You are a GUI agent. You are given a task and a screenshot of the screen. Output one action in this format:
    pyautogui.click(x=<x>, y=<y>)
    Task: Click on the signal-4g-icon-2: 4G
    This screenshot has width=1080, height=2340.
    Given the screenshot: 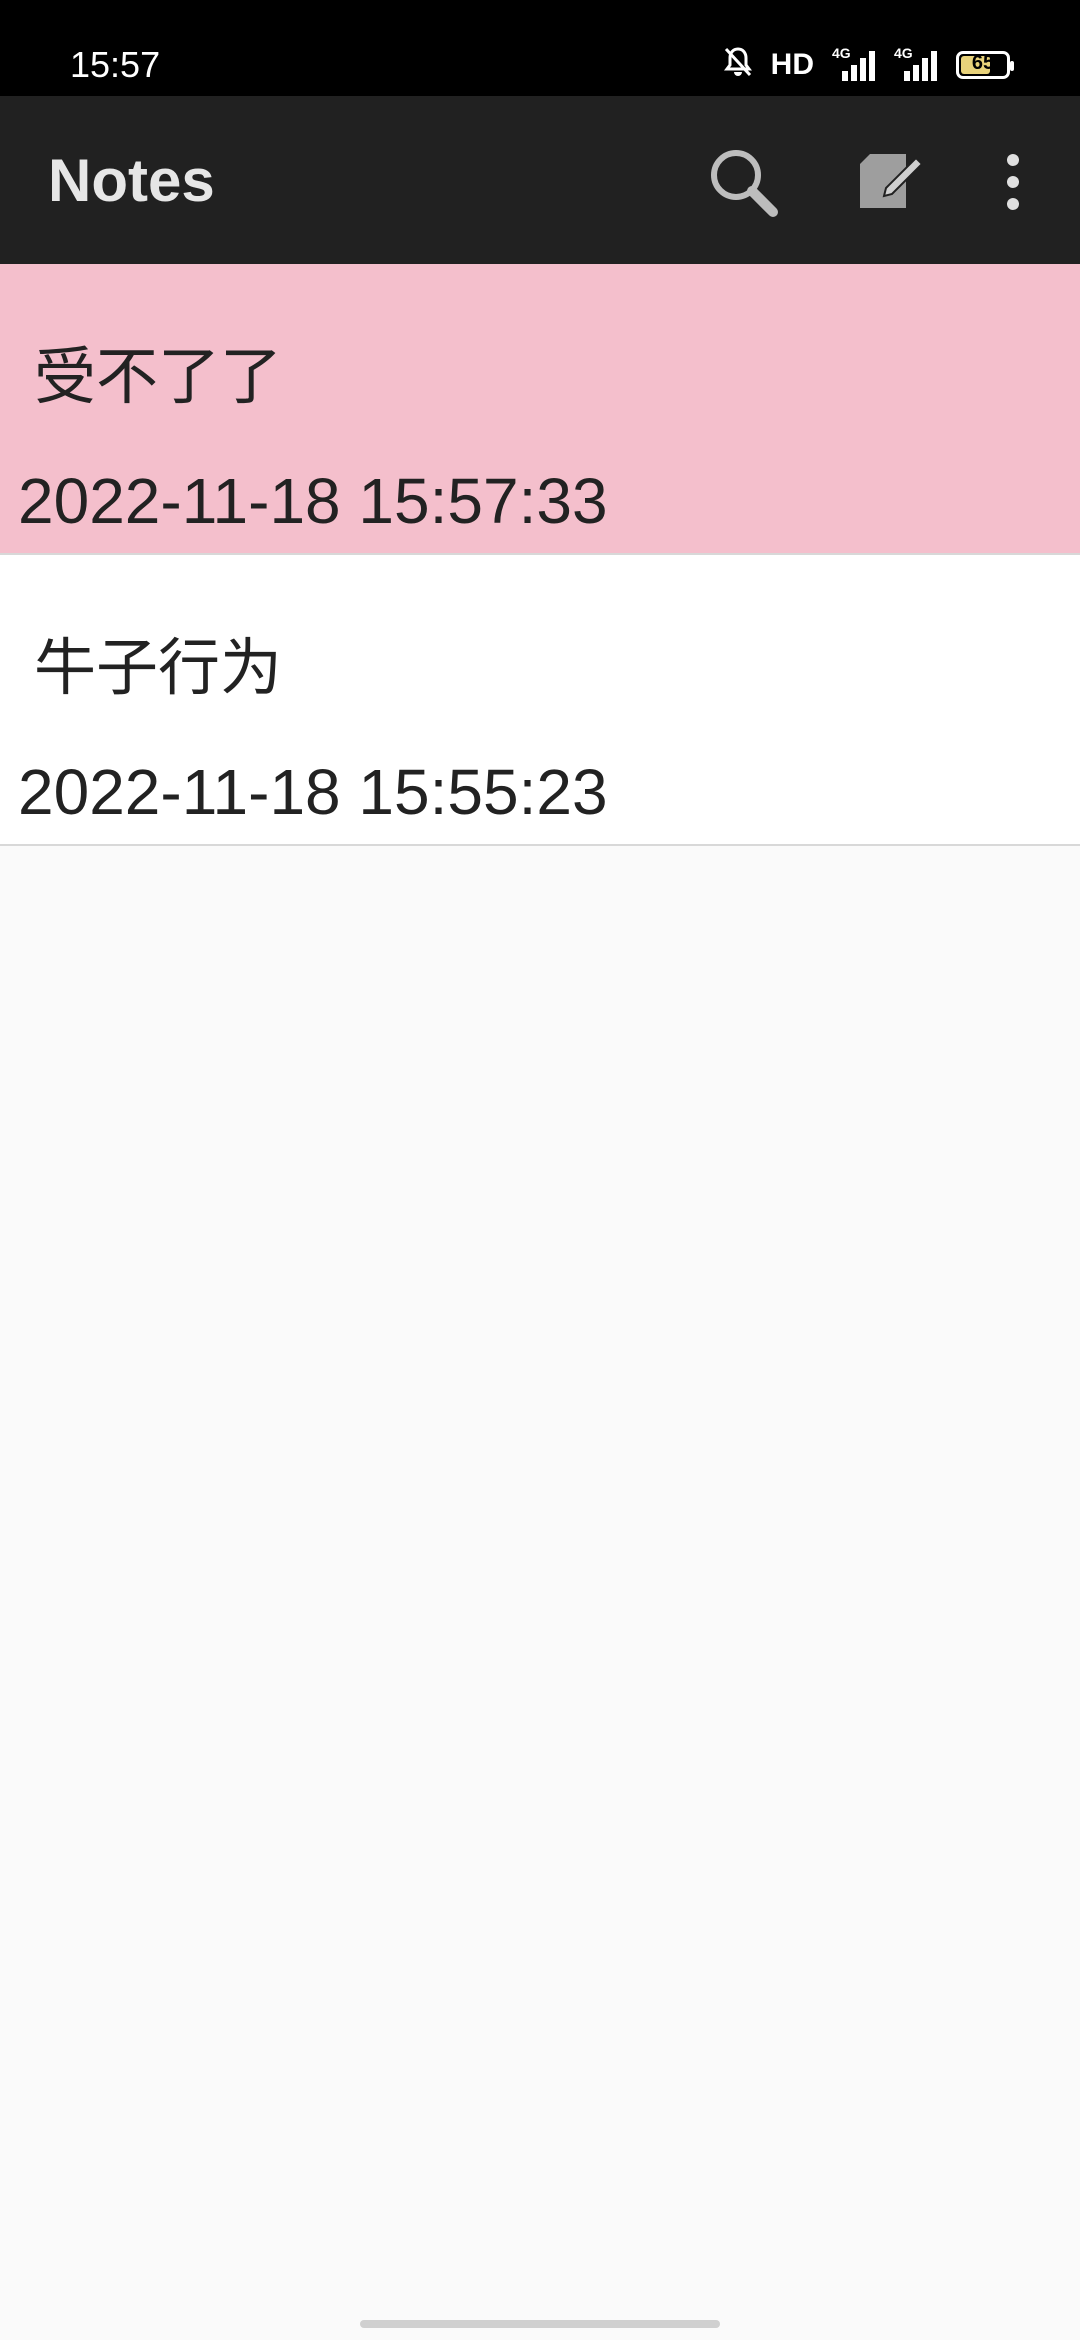 What is the action you would take?
    pyautogui.click(x=916, y=63)
    